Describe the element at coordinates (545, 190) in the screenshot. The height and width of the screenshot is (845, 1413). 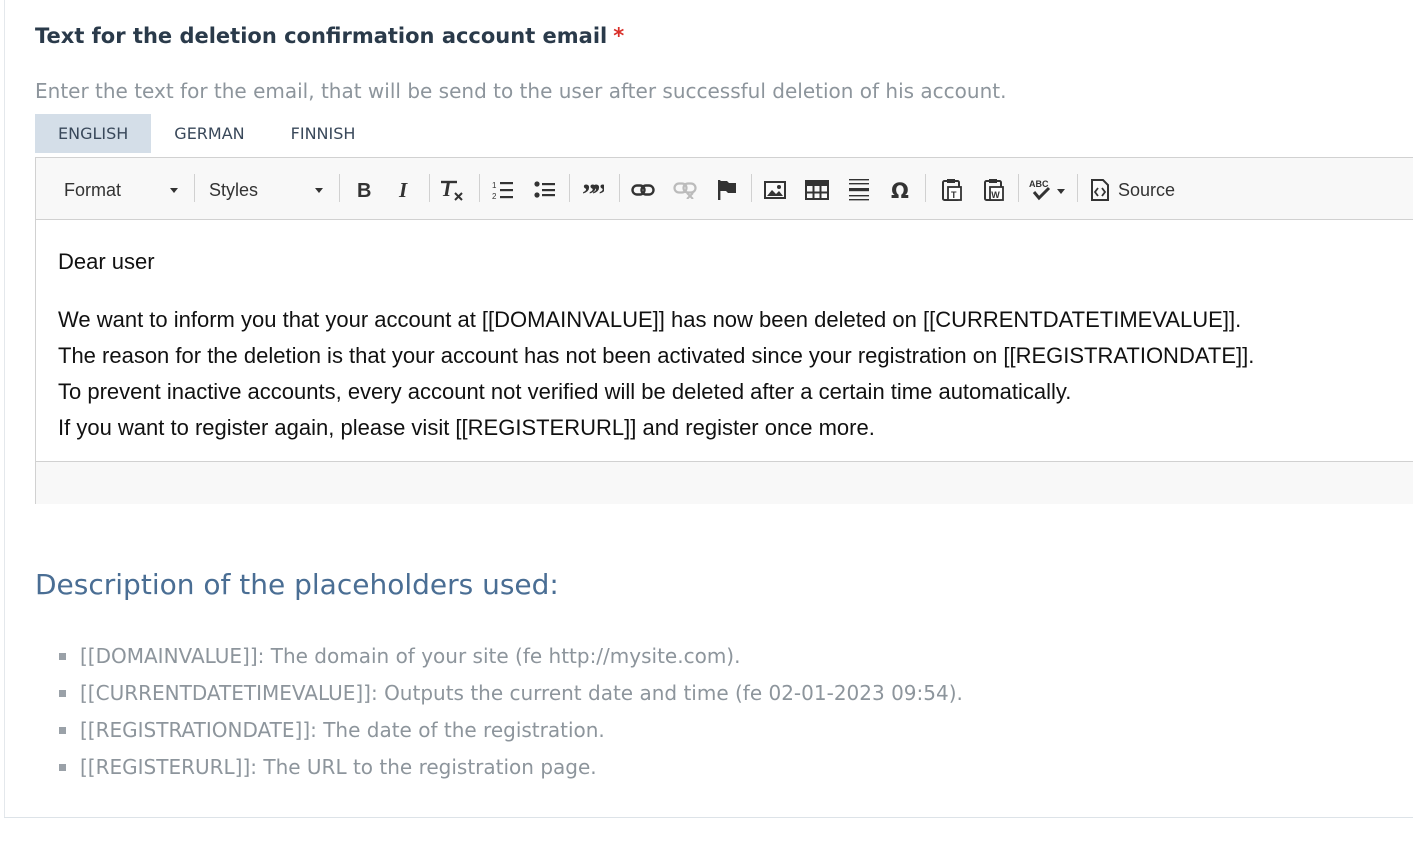
I see `bulleted-list-icon` at that location.